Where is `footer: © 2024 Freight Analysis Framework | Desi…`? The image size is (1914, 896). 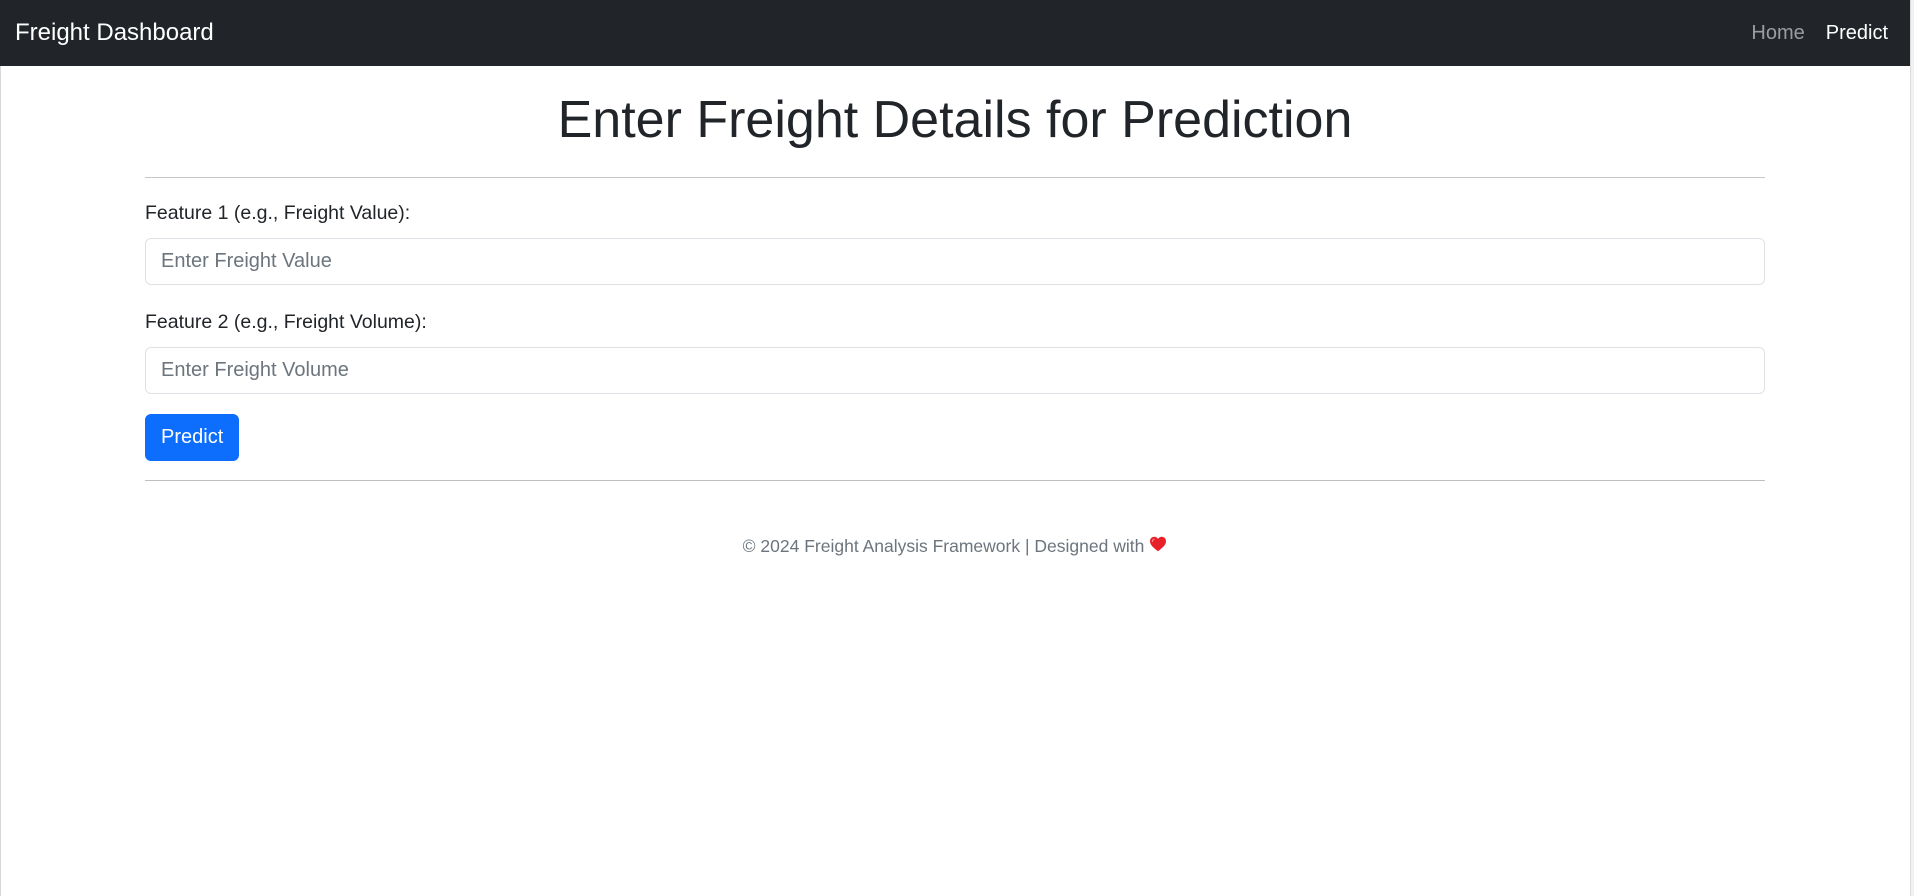
footer: © 2024 Freight Analysis Framework | Desi… is located at coordinates (955, 546).